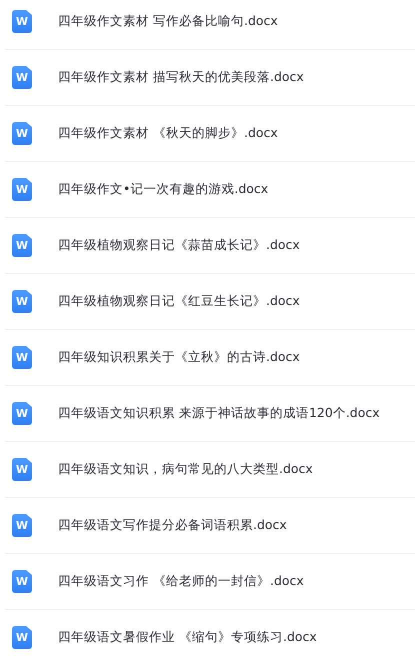 This screenshot has width=415, height=661. I want to click on file-name: 四年级作文素材 《秋天的脚步》.docx, so click(168, 133).